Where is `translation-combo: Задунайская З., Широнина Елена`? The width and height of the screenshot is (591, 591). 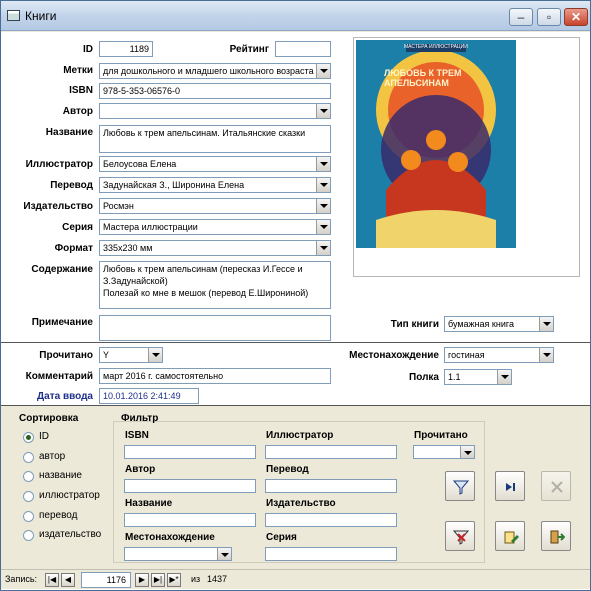
translation-combo: Задунайская З., Широнина Елена is located at coordinates (215, 185).